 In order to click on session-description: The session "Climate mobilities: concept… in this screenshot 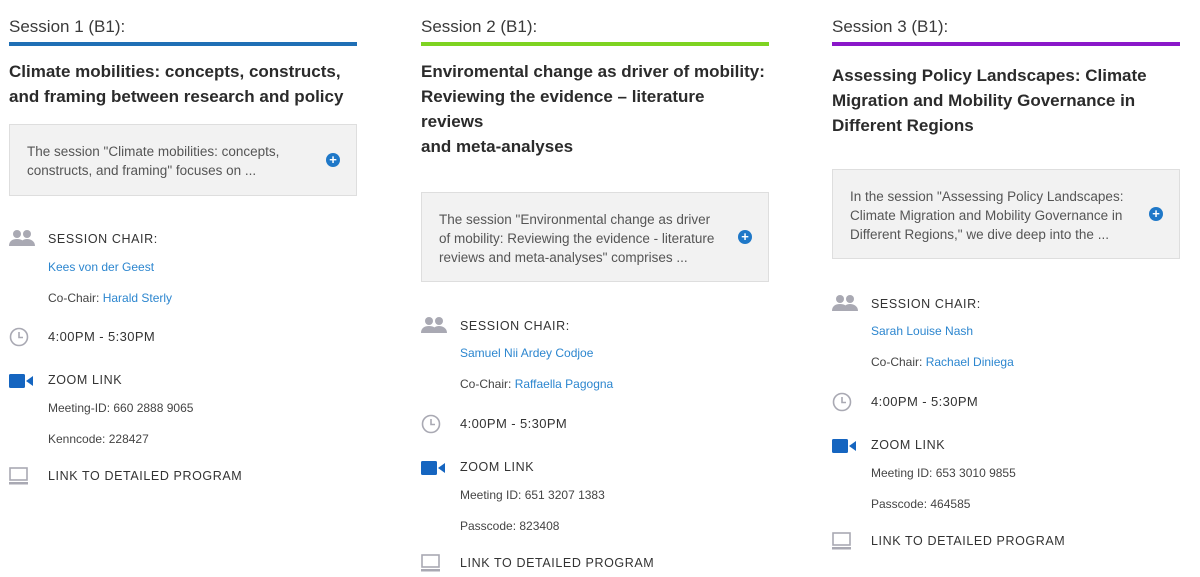, I will do `click(183, 160)`.